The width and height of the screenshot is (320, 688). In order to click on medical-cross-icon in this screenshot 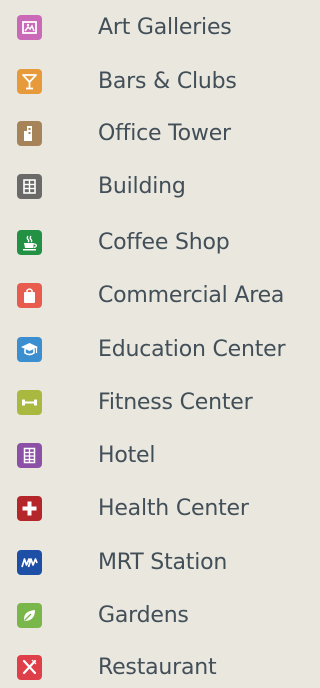, I will do `click(29, 508)`.